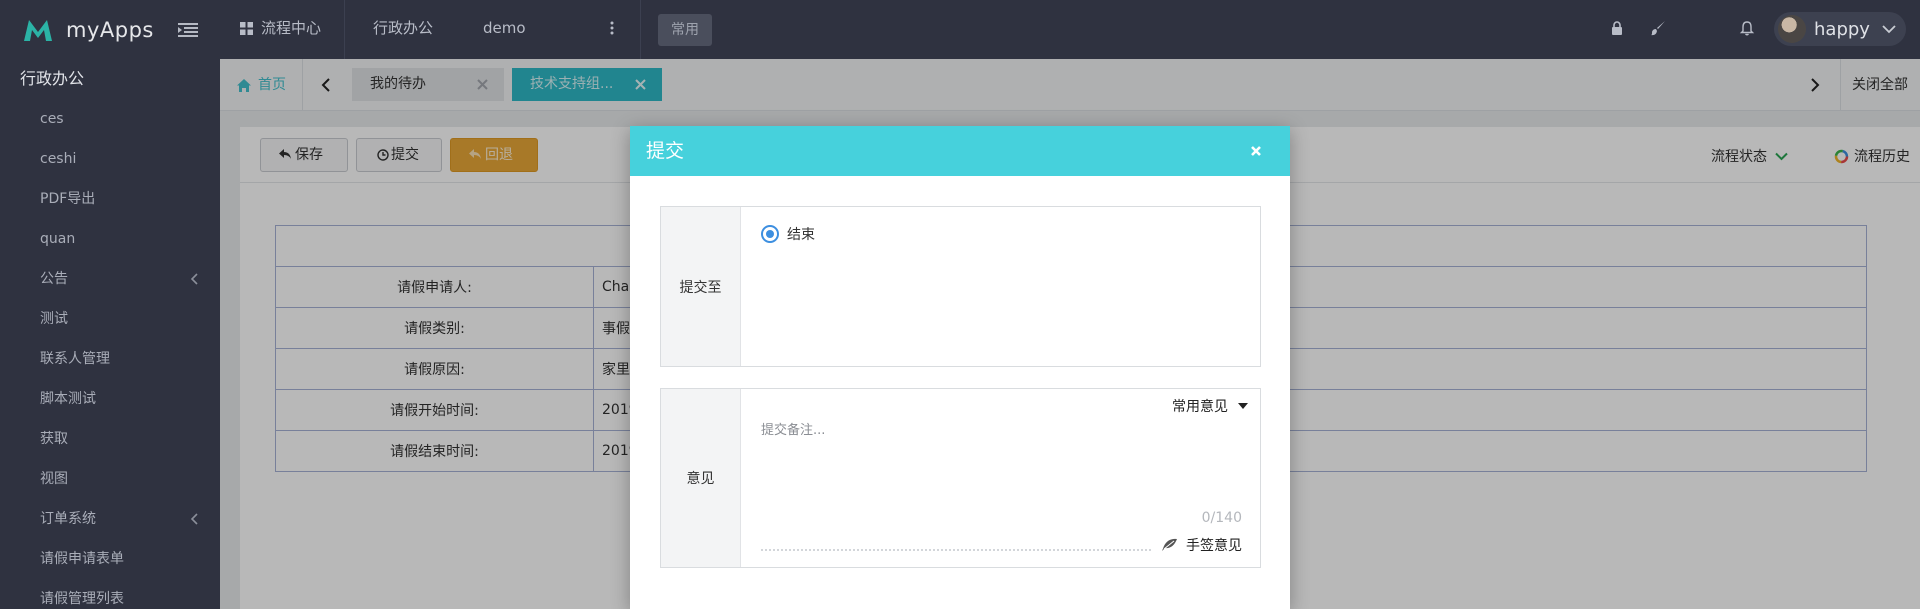  Describe the element at coordinates (110, 239) in the screenshot. I see `sidebar-item-quan: quan` at that location.